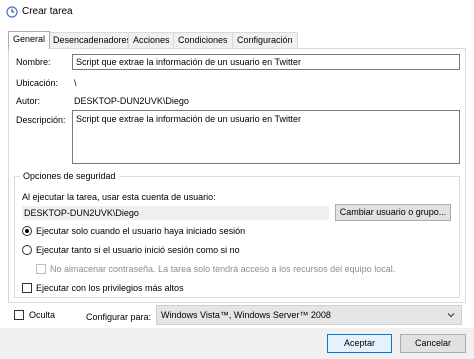 The width and height of the screenshot is (474, 359). What do you see at coordinates (27, 250) in the screenshot?
I see `run-whether-logged-radio` at bounding box center [27, 250].